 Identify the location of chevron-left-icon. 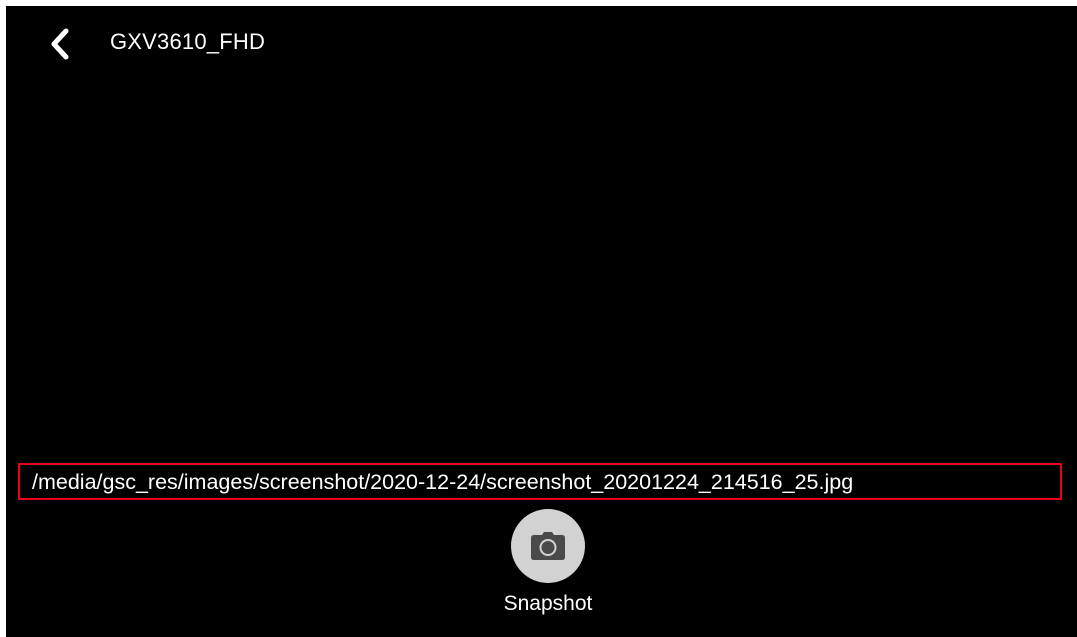
(60, 44).